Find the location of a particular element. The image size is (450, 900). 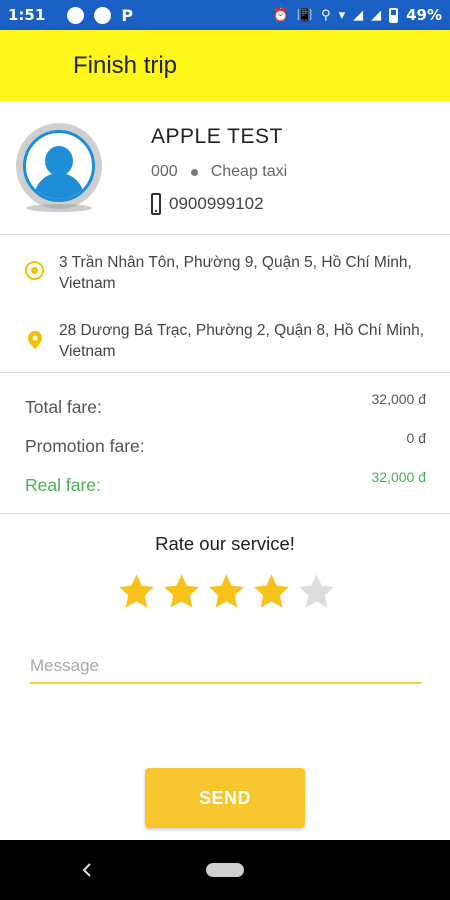

promotion-fare-value: 0 đ is located at coordinates (416, 438).